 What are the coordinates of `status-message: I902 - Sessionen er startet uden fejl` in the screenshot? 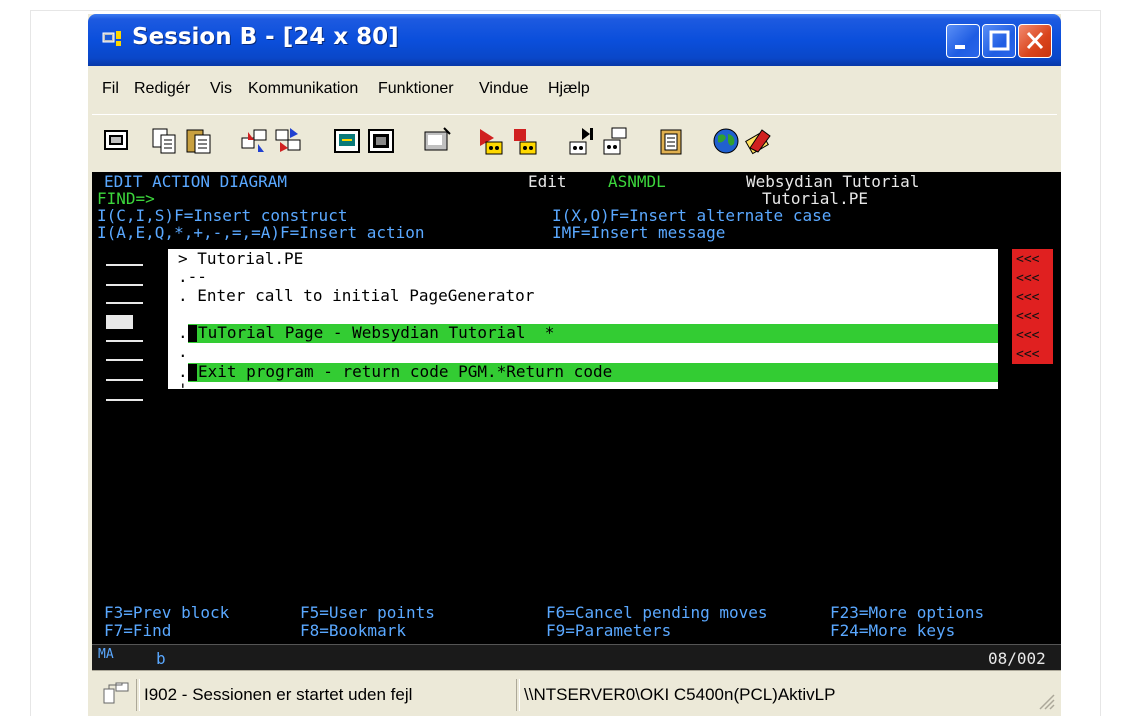 It's located at (278, 694).